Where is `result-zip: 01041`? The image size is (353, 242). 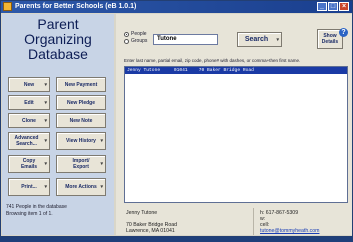 result-zip: 01041 is located at coordinates (180, 70).